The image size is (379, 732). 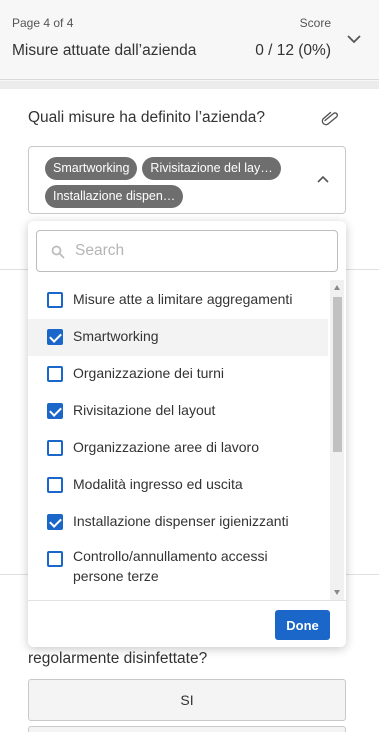 I want to click on list-item: Organizzazione dei turni, so click(x=178, y=374).